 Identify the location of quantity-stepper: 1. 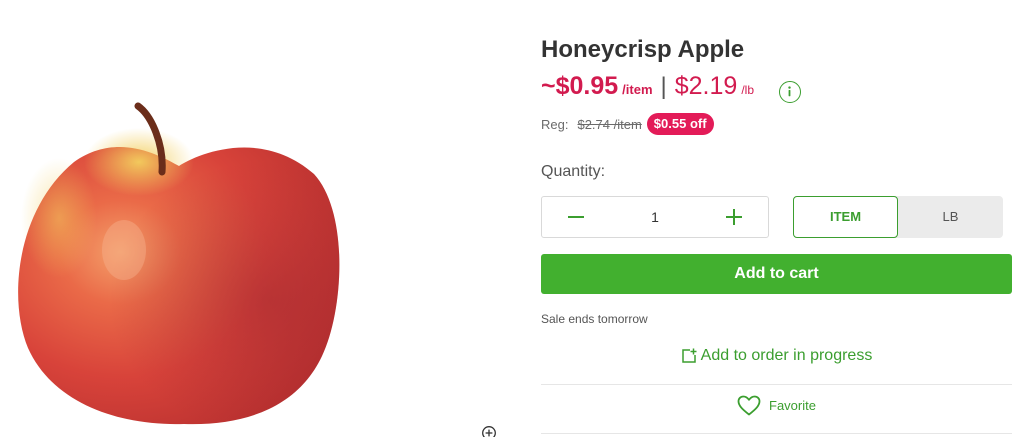
(655, 217).